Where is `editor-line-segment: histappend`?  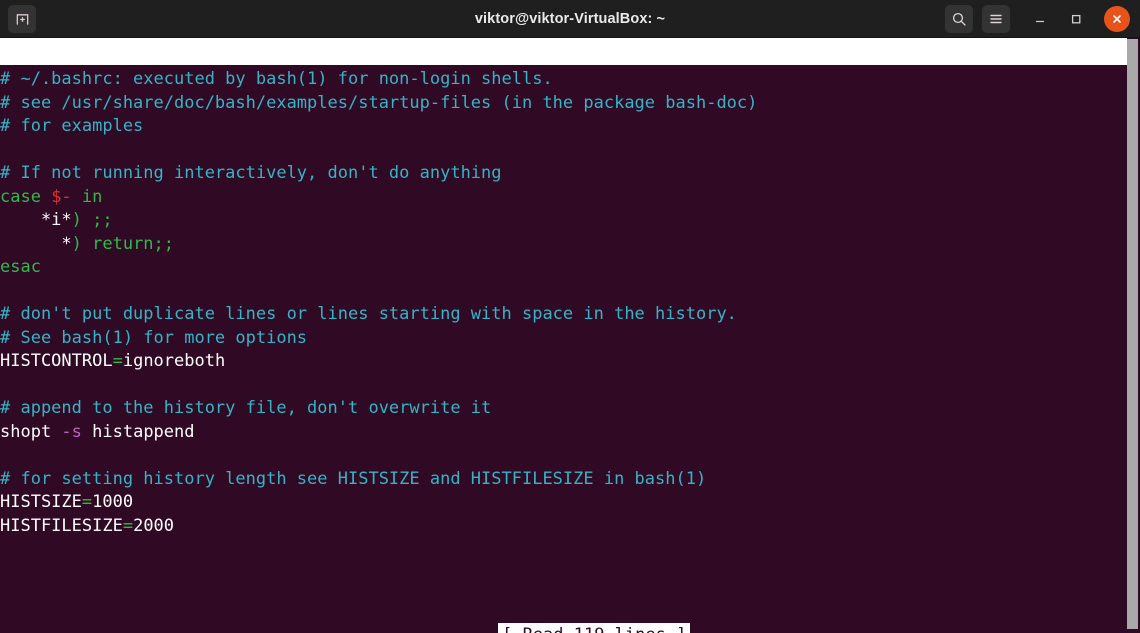
editor-line-segment: histappend is located at coordinates (138, 431).